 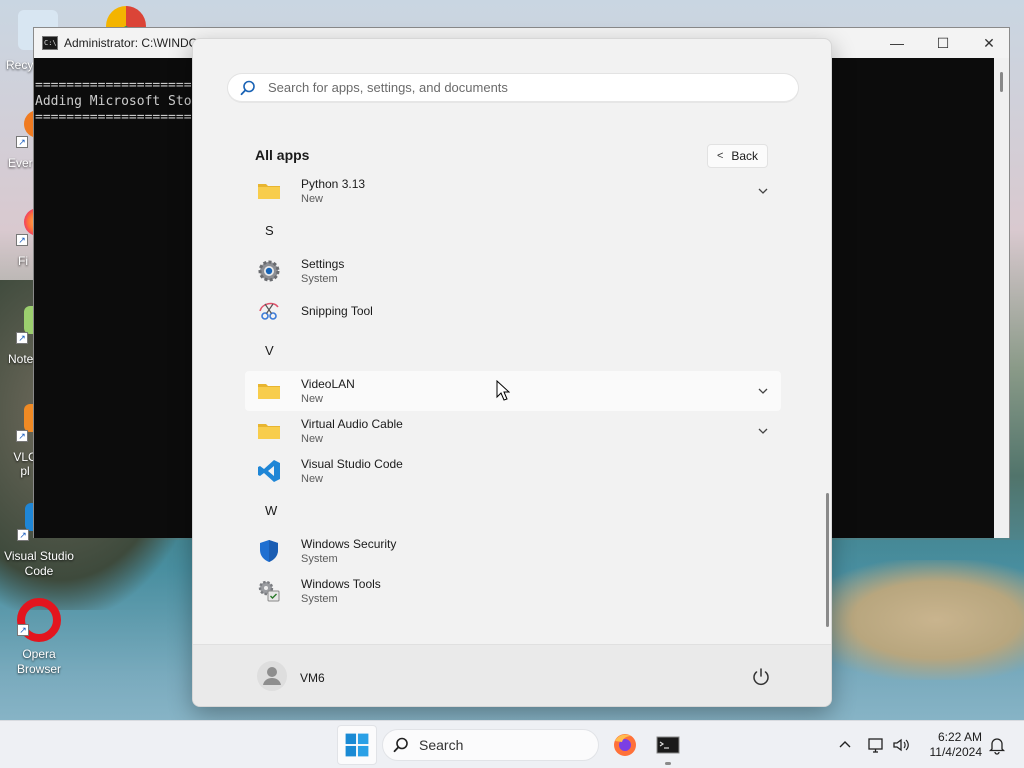 I want to click on clock-time: 6:22 AM, so click(x=959, y=737).